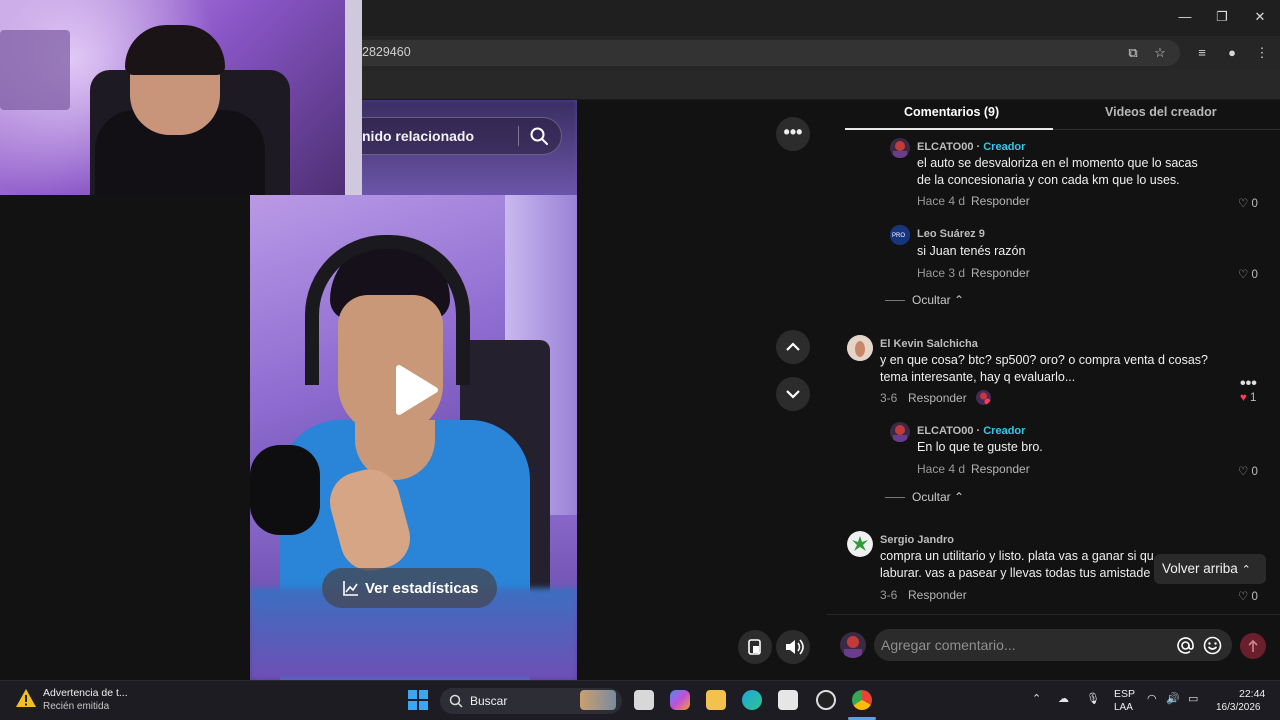  I want to click on related-search-text: nido relacionado, so click(418, 136).